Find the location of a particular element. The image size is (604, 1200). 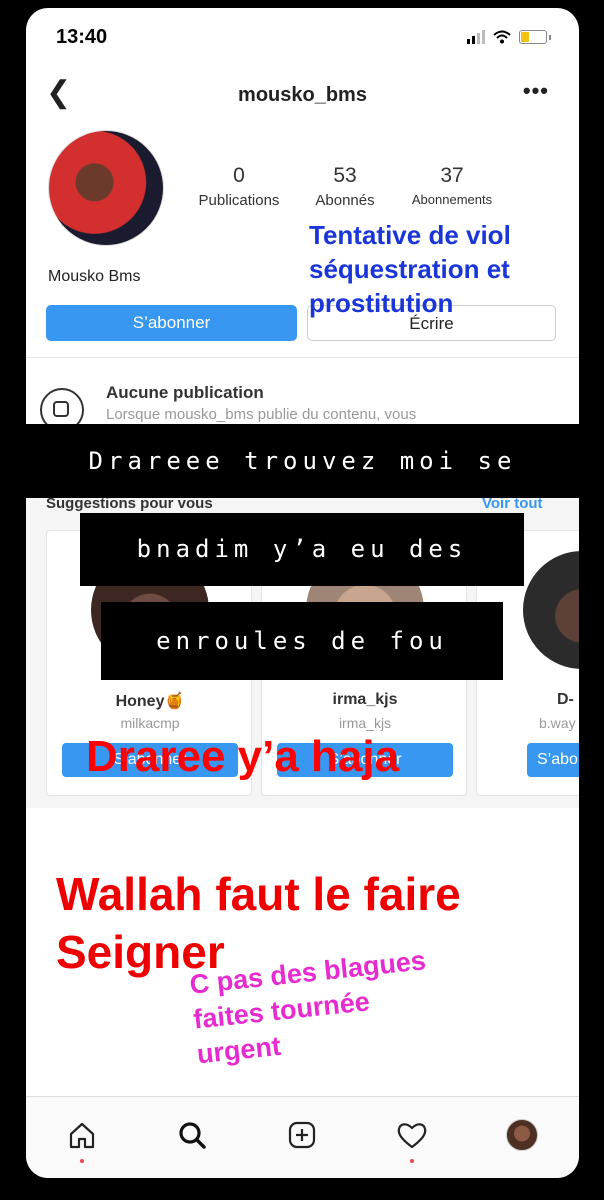

stat-publications: 0 Publications is located at coordinates (239, 186).